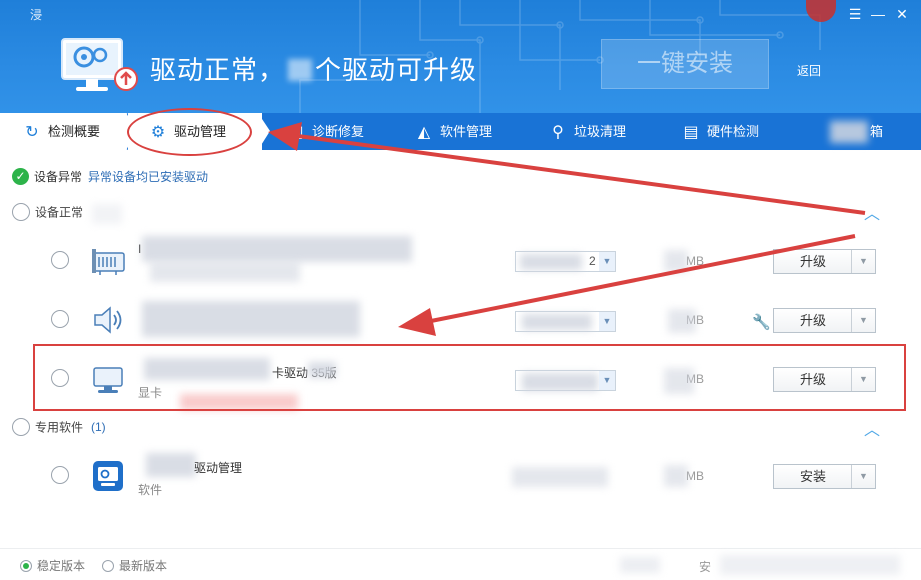  I want to click on check-circle-icon: ✓, so click(20, 176).